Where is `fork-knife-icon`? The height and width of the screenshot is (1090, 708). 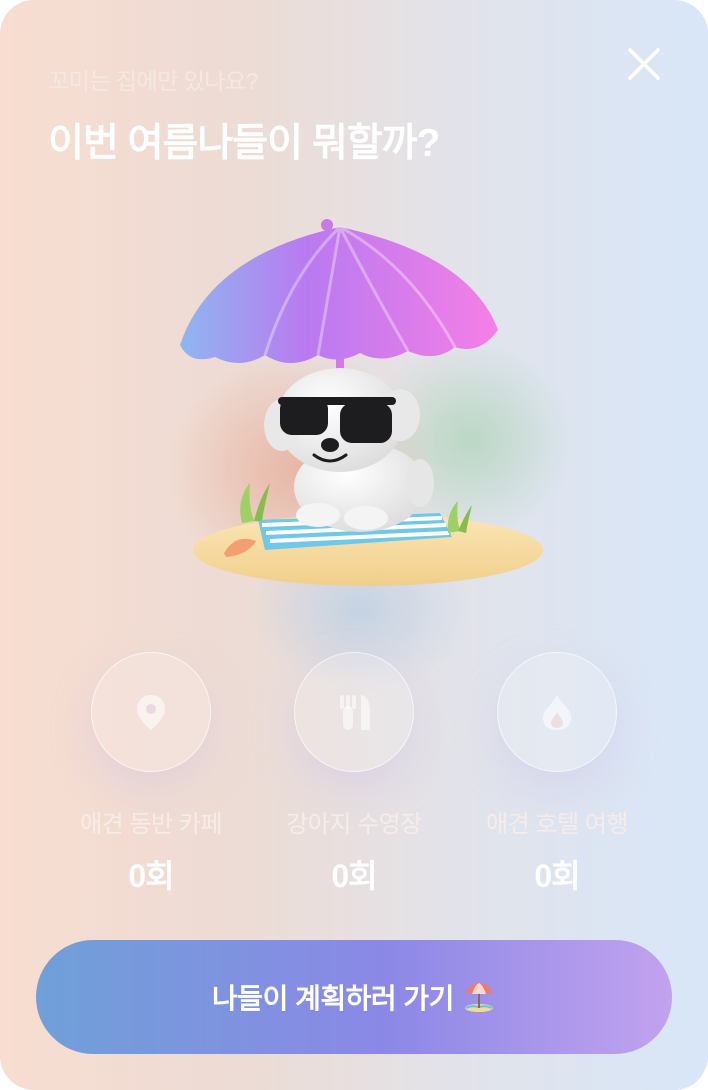 fork-knife-icon is located at coordinates (355, 712).